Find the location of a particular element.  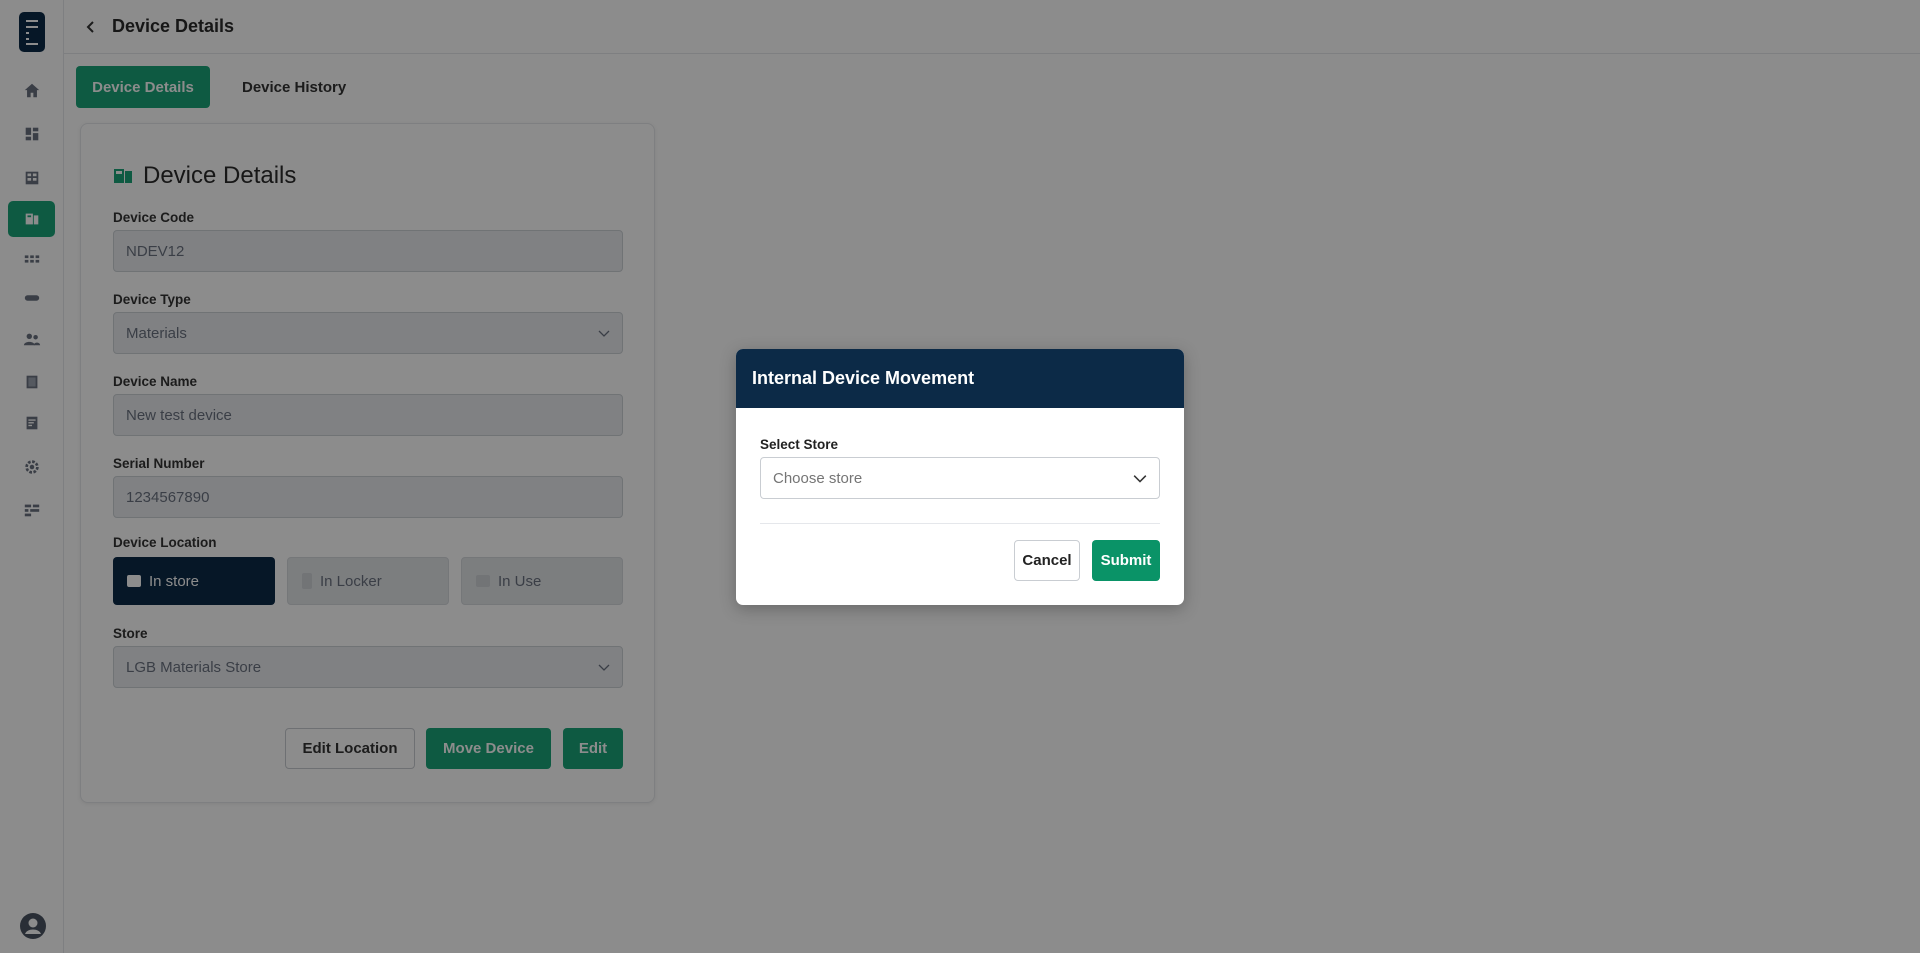

store-dropdown: Choose store is located at coordinates (960, 478).